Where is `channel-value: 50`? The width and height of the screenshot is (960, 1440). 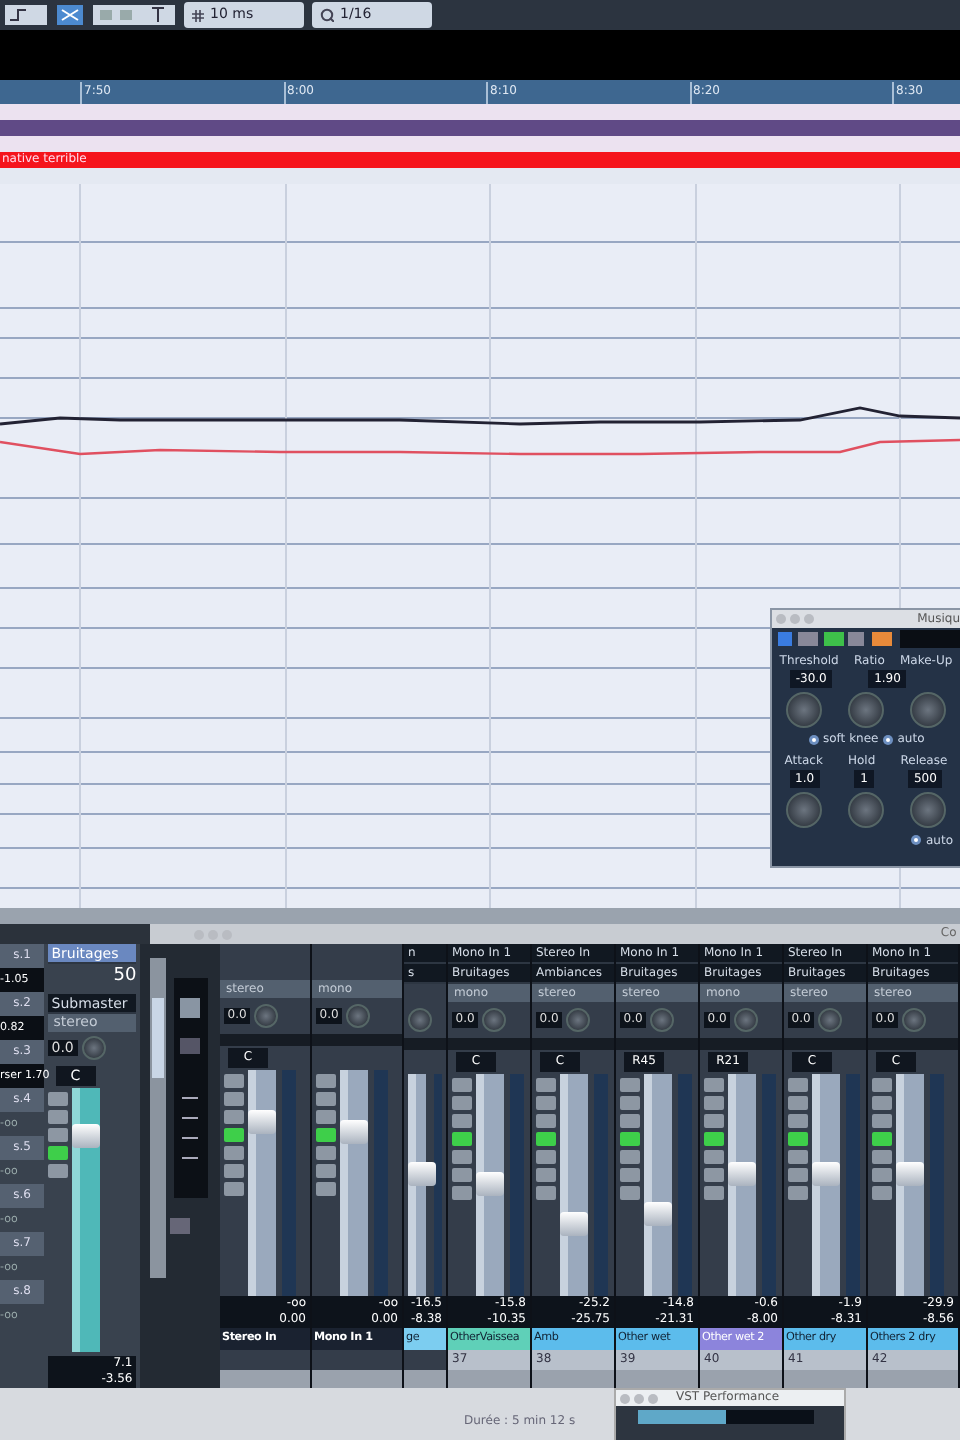
channel-value: 50 is located at coordinates (124, 977).